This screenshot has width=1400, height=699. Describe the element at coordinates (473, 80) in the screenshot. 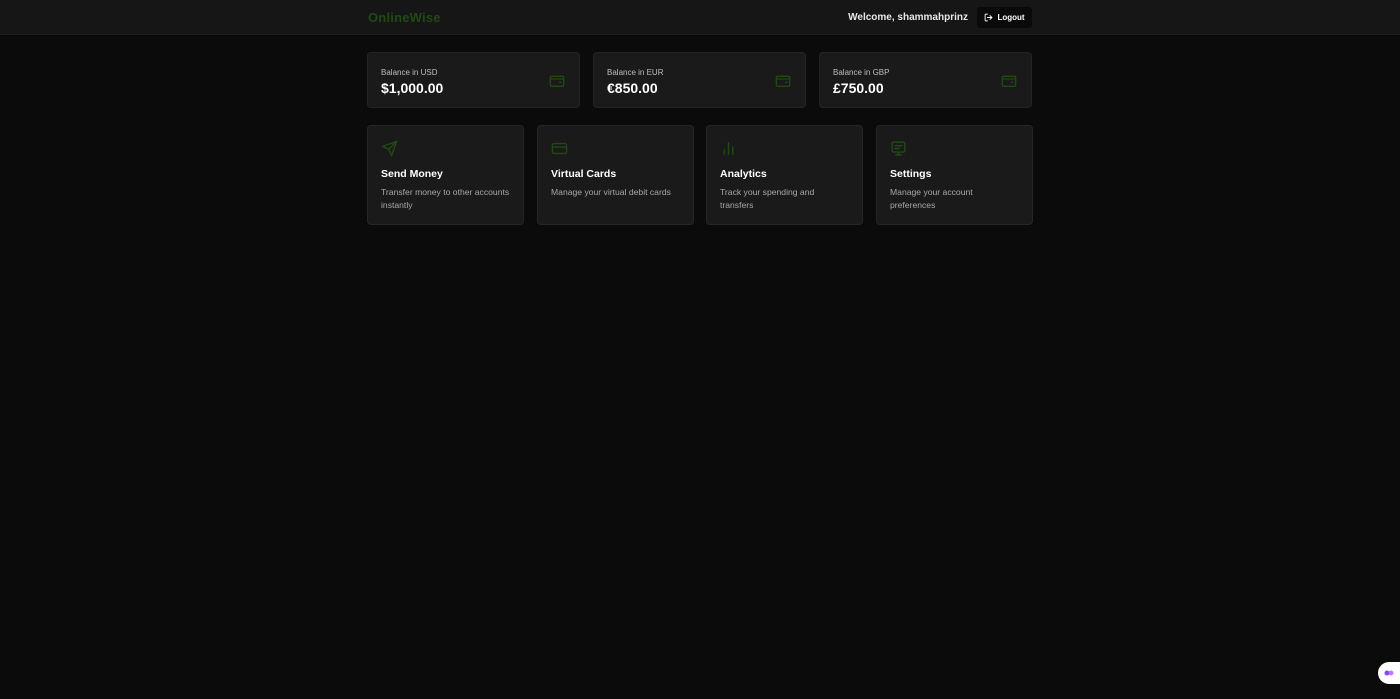

I see `balance-card-usd: Balance in USD $1,000.00` at that location.